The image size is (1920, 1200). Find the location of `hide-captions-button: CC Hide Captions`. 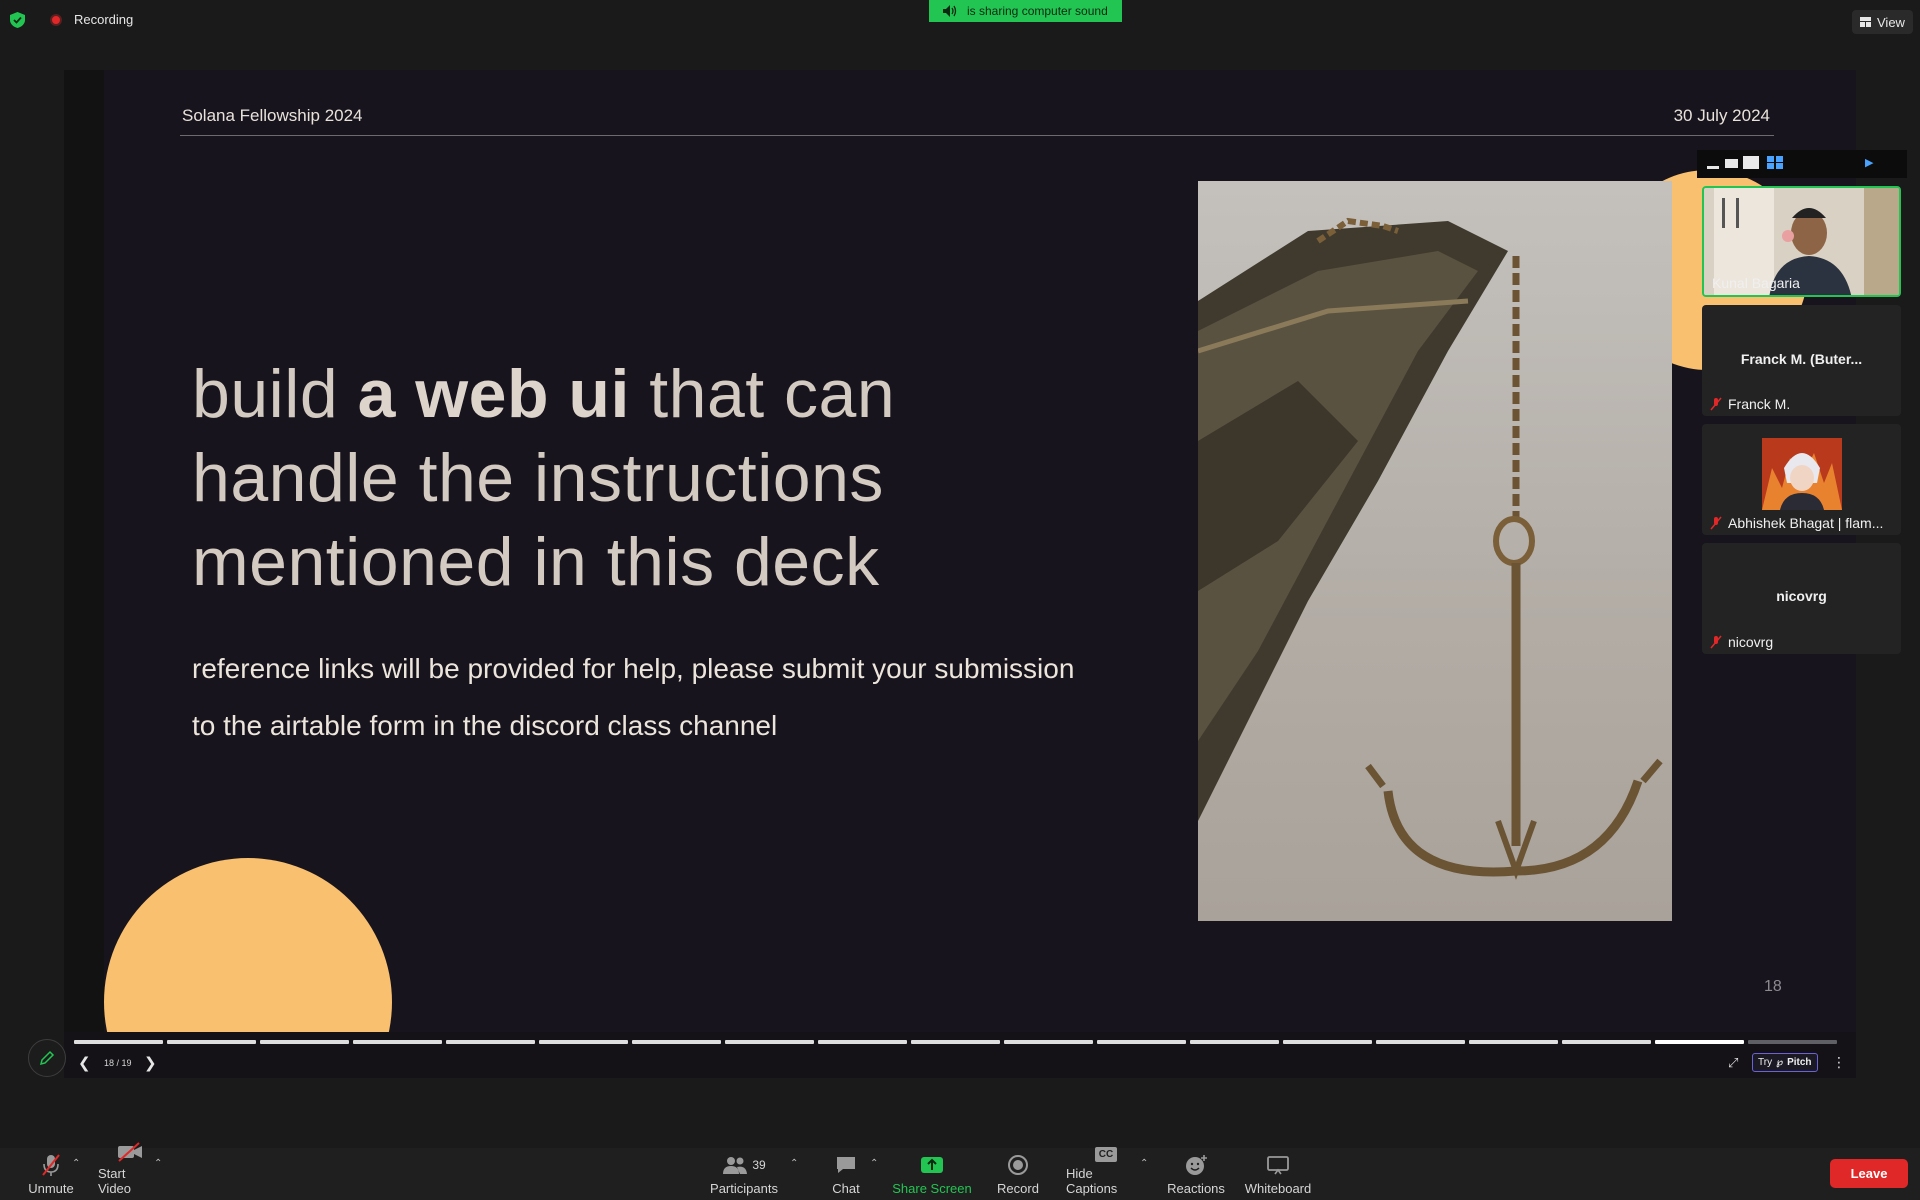

hide-captions-button: CC Hide Captions is located at coordinates (1106, 1171).